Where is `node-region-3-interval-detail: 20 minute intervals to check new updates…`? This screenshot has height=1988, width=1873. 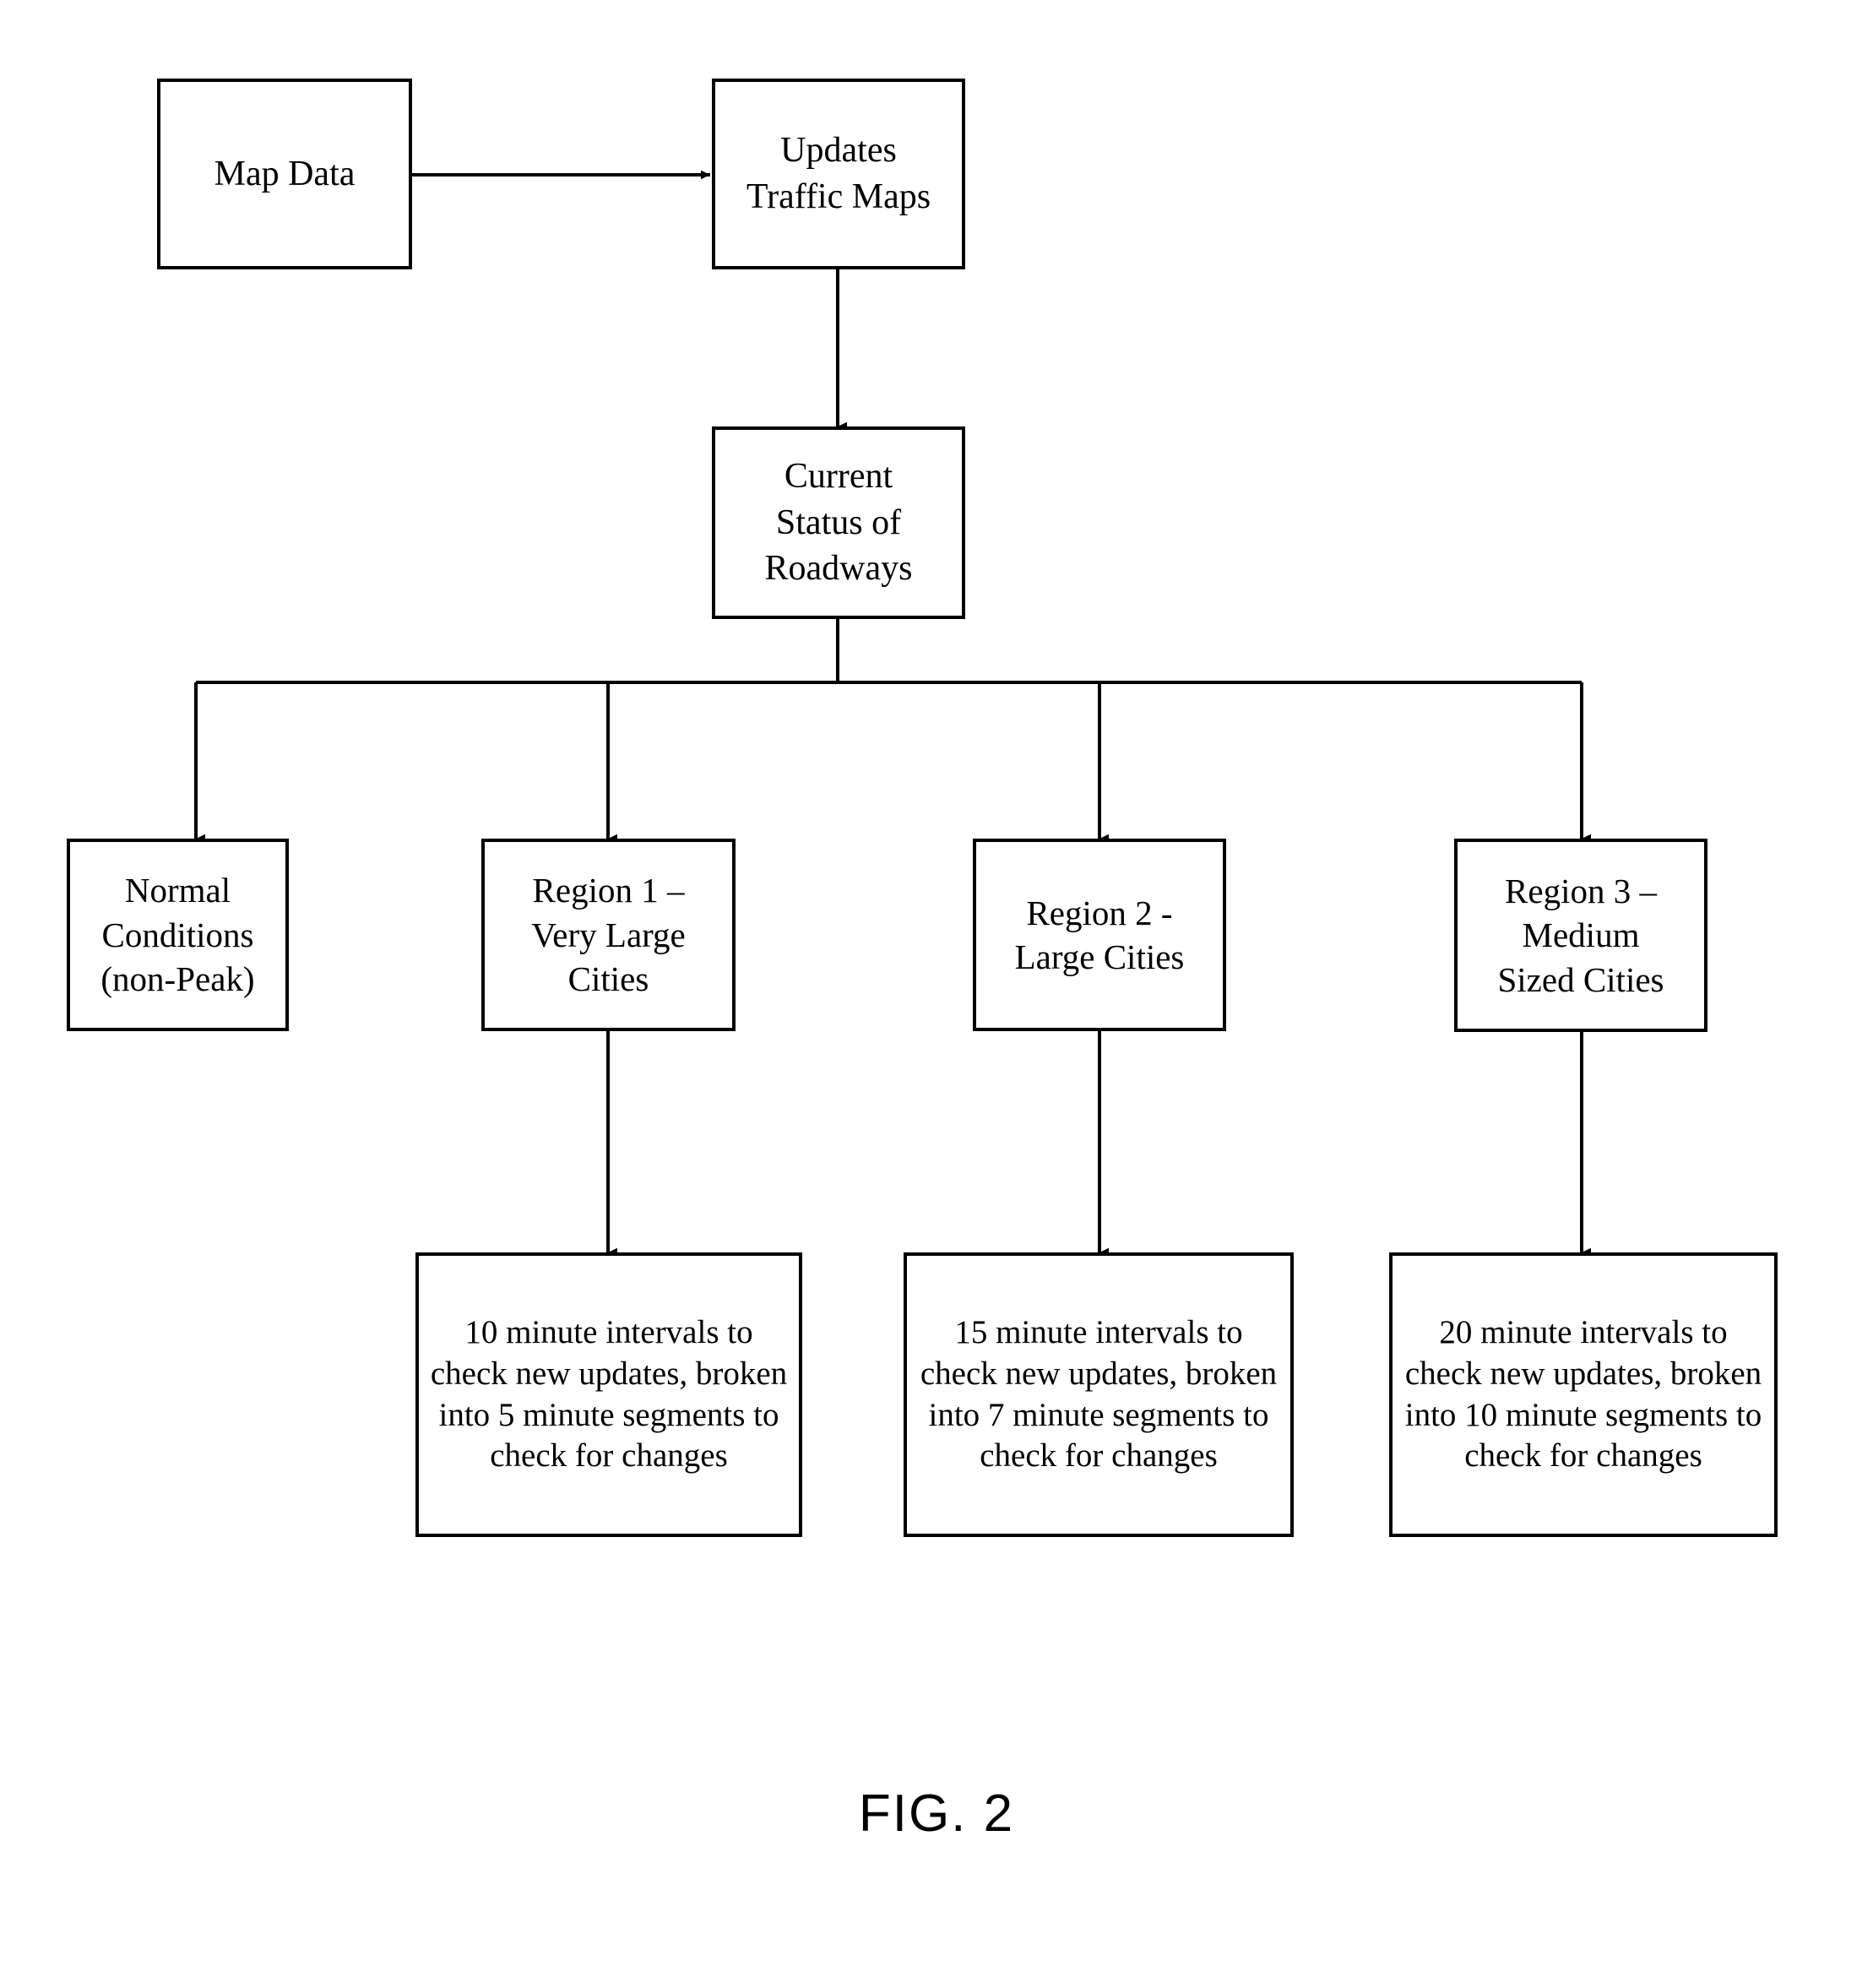
node-region-3-interval-detail: 20 minute intervals to check new updates… is located at coordinates (1583, 1394).